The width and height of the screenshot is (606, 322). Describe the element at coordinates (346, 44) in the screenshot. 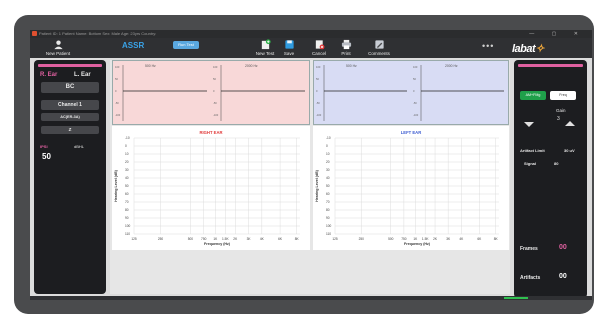

I see `printer-icon` at that location.